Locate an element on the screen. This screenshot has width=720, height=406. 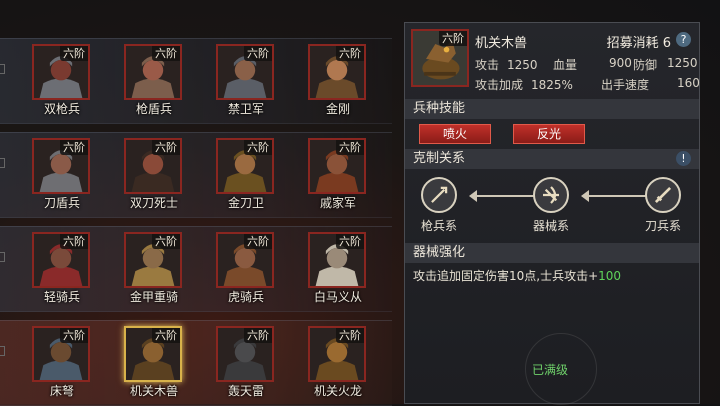
unit-card: 六阶禁卫军 is located at coordinates (246, 80).